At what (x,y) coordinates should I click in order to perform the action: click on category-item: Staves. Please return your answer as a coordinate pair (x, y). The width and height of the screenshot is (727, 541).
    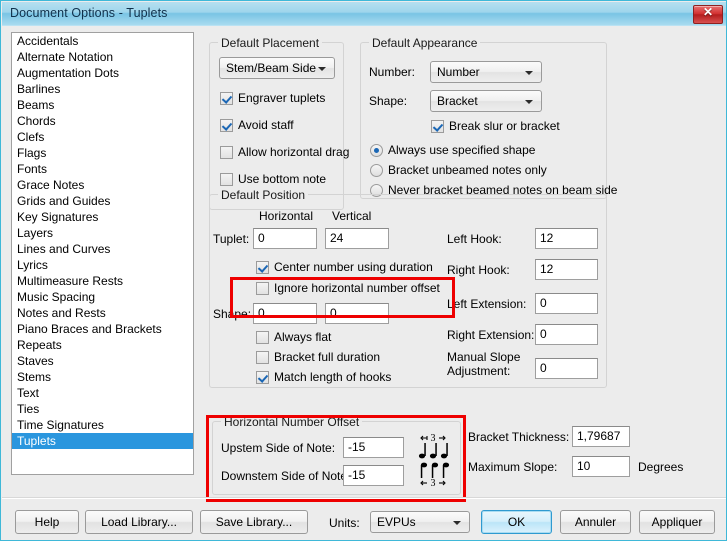
    Looking at the image, I should click on (102, 361).